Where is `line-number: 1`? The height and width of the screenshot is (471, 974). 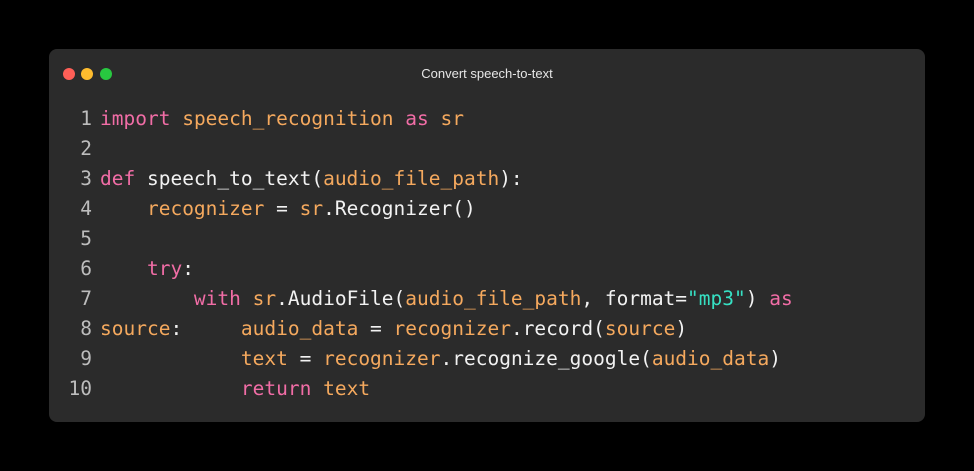
line-number: 1 is located at coordinates (86, 118).